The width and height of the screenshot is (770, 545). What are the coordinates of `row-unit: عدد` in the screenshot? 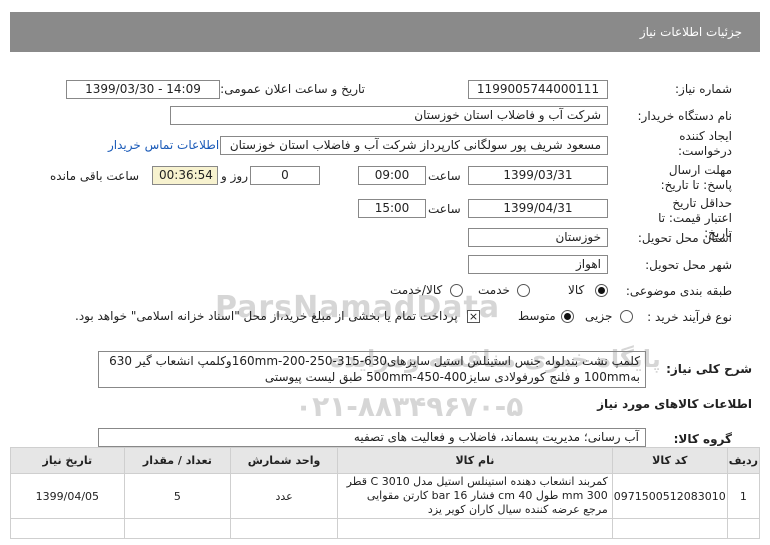 It's located at (284, 496).